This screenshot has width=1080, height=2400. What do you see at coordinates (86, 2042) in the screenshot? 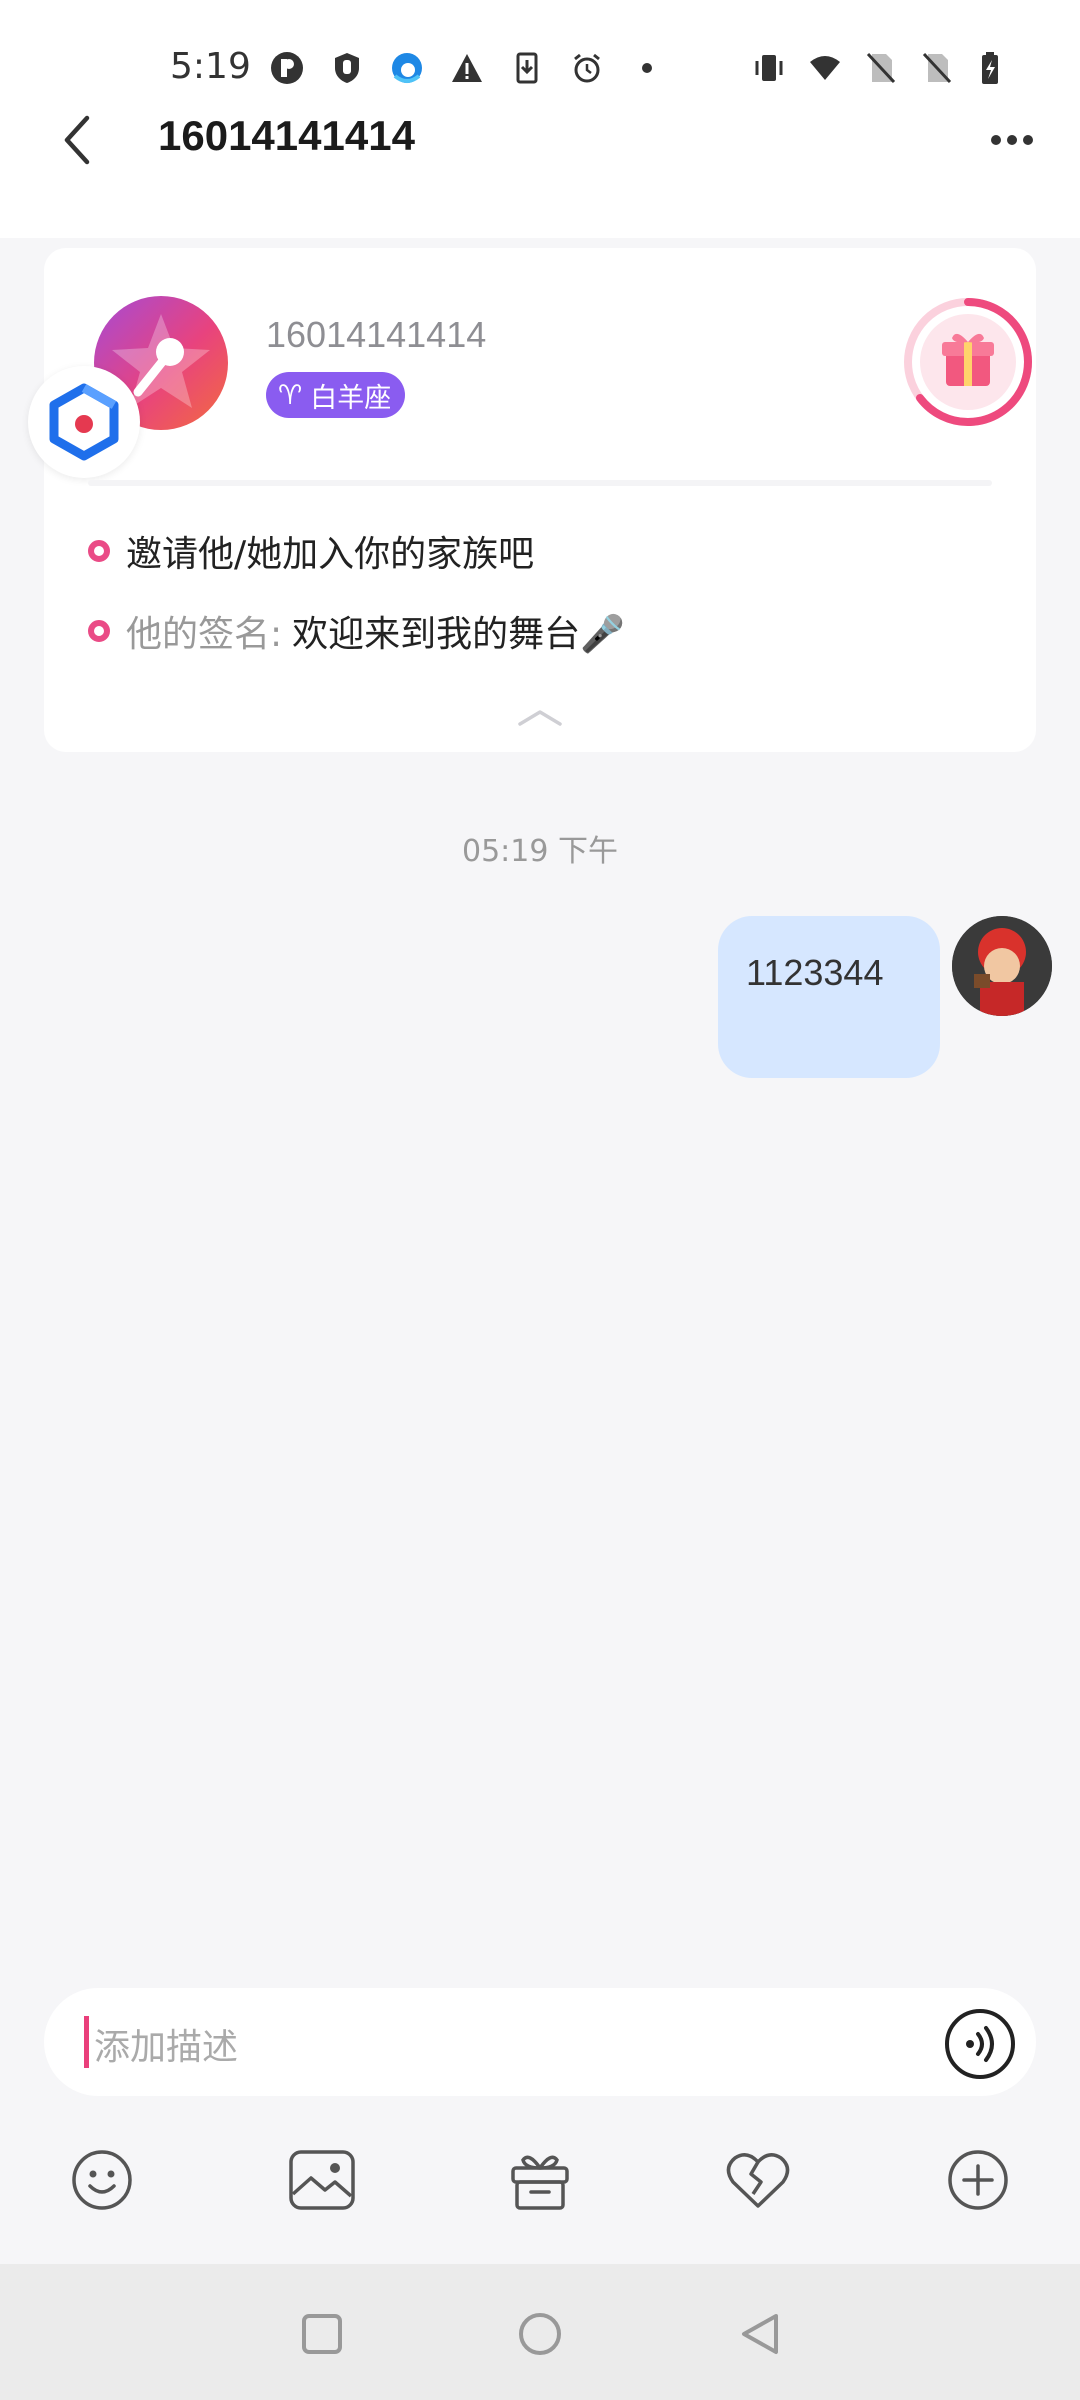
I see `text-caret` at bounding box center [86, 2042].